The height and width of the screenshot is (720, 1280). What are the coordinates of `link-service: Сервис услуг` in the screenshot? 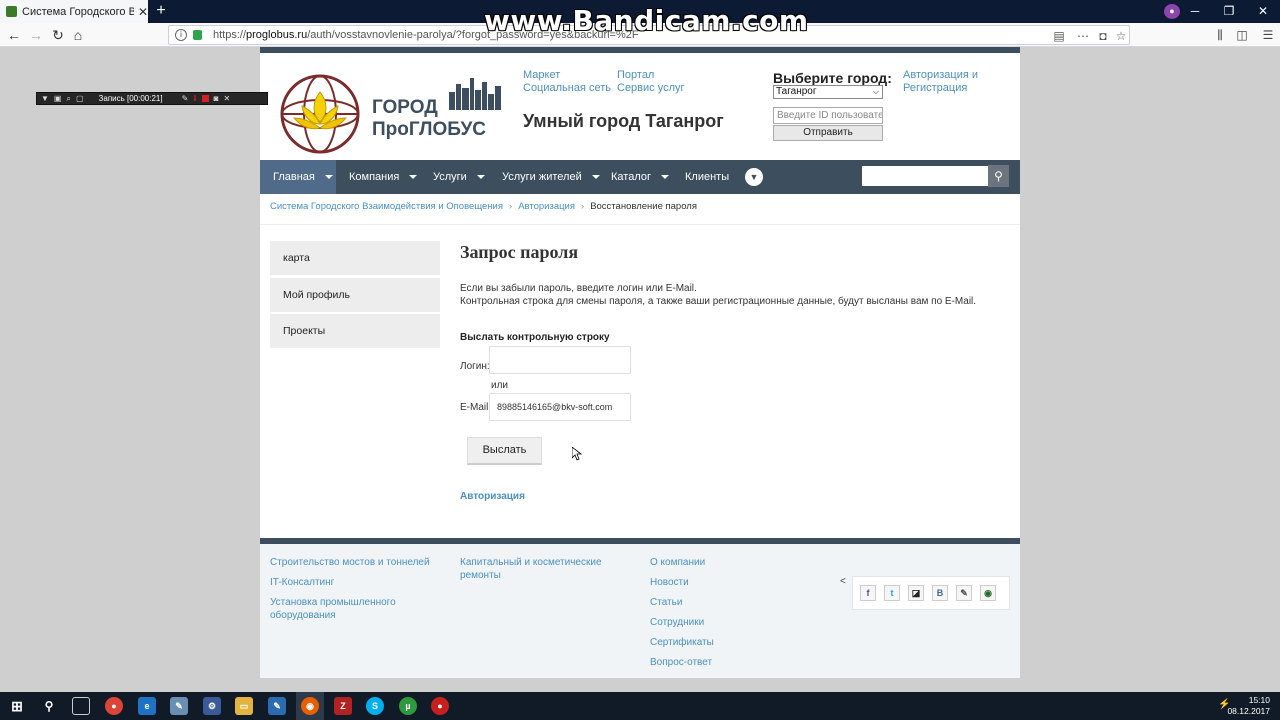 It's located at (651, 88).